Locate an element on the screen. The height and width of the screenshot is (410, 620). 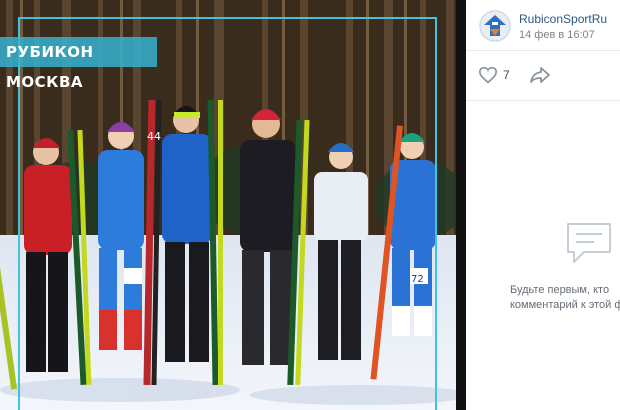
post-header: RubiconSportRu 14 фев в 16:07 is located at coordinates (543, 25).